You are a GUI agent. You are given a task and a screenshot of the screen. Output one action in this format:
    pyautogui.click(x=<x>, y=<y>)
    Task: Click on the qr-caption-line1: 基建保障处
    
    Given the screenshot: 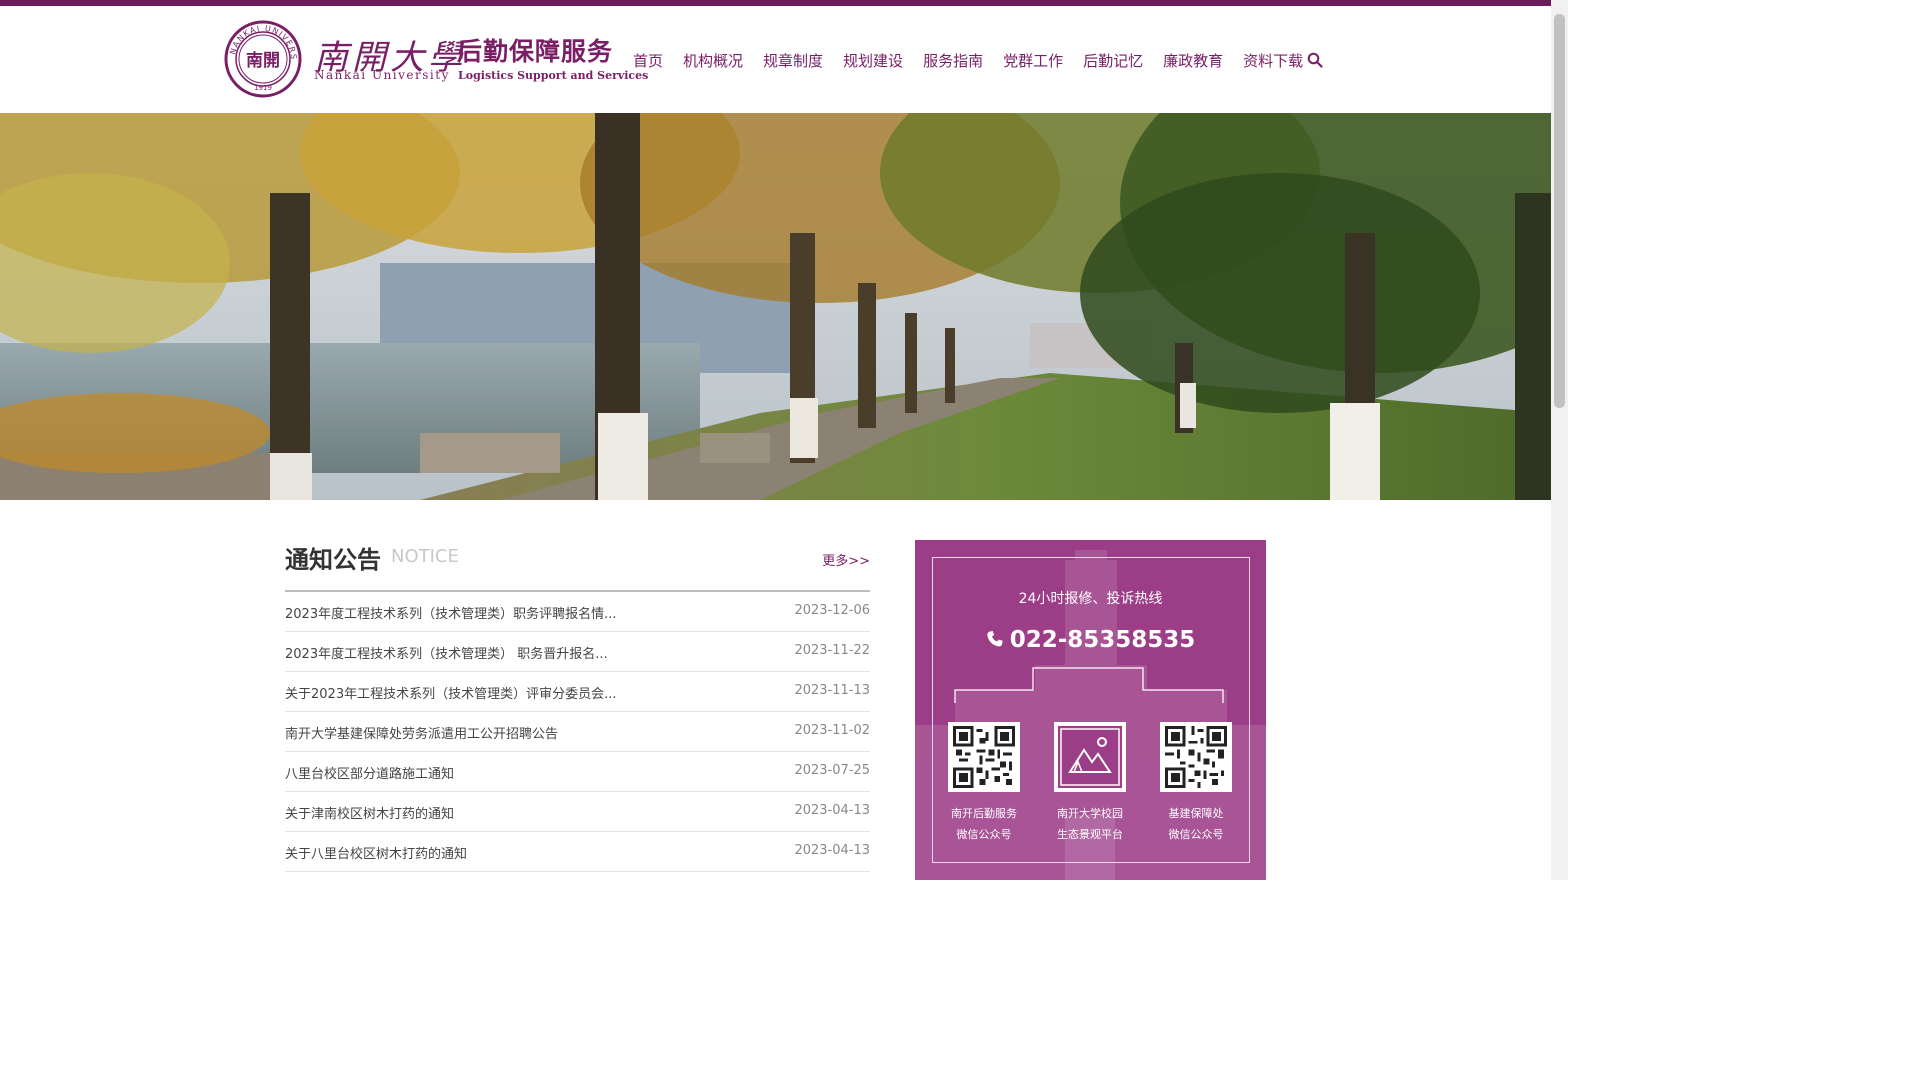 What is the action you would take?
    pyautogui.click(x=1196, y=813)
    